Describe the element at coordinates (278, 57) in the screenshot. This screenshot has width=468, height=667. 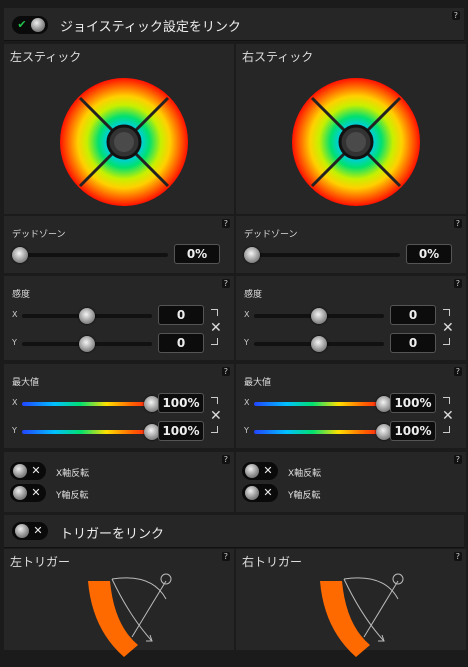
I see `stick-title: 右スティック` at that location.